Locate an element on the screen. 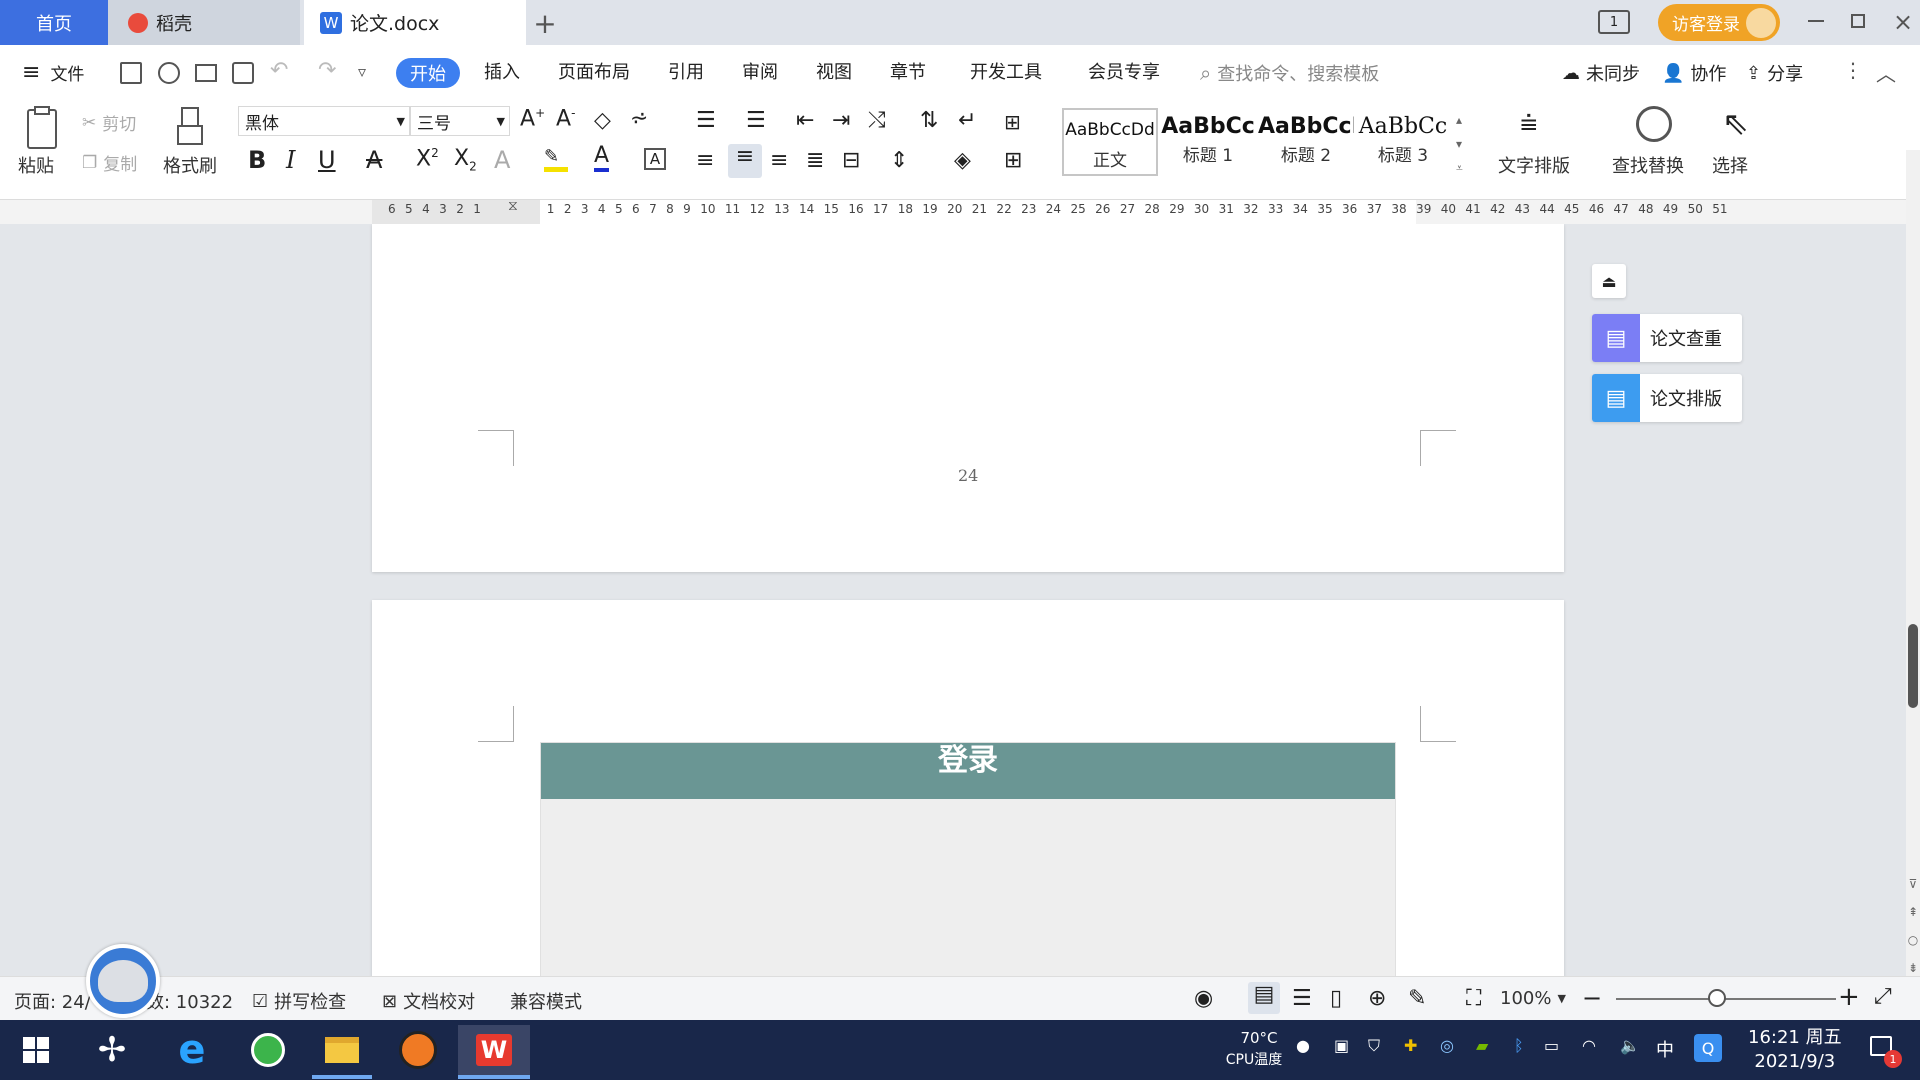 The image size is (1920, 1080). strikethrough-icon: A is located at coordinates (374, 160).